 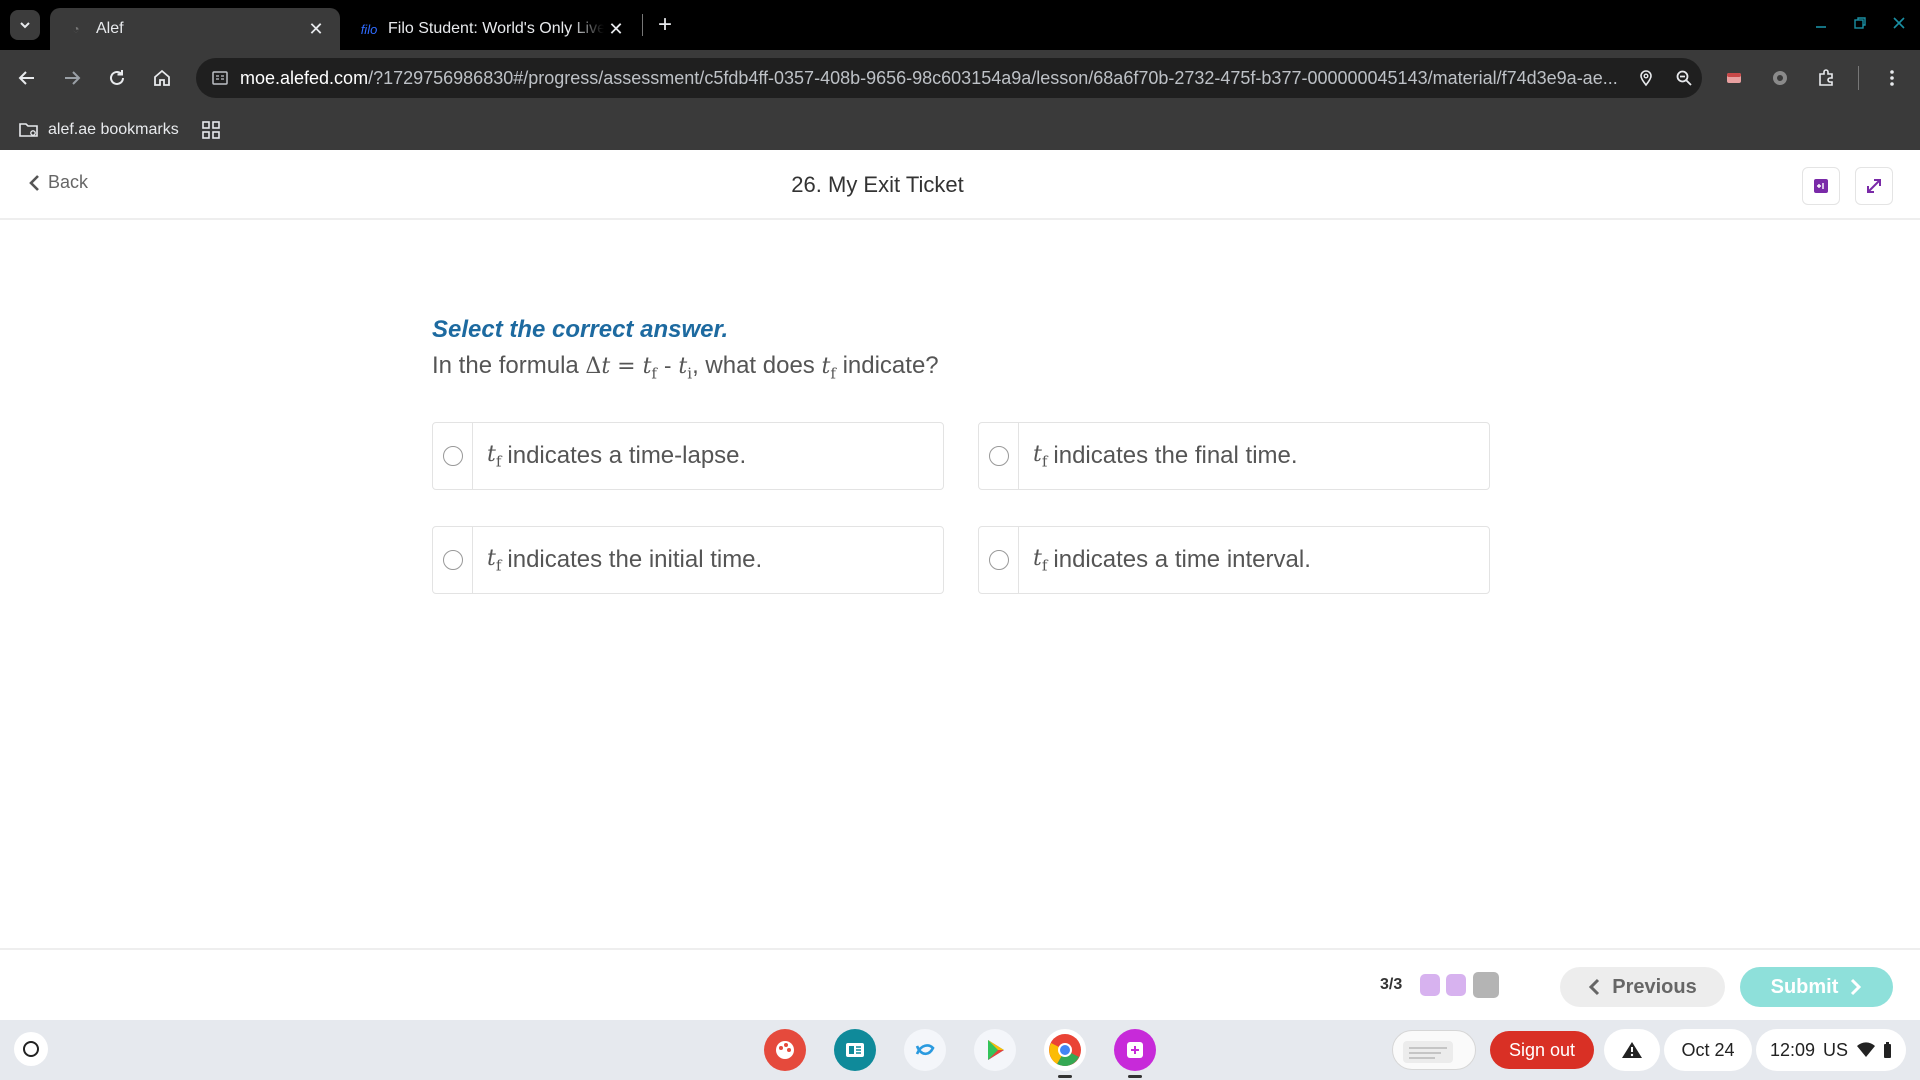 What do you see at coordinates (1892, 78) in the screenshot?
I see `menu-more-icon` at bounding box center [1892, 78].